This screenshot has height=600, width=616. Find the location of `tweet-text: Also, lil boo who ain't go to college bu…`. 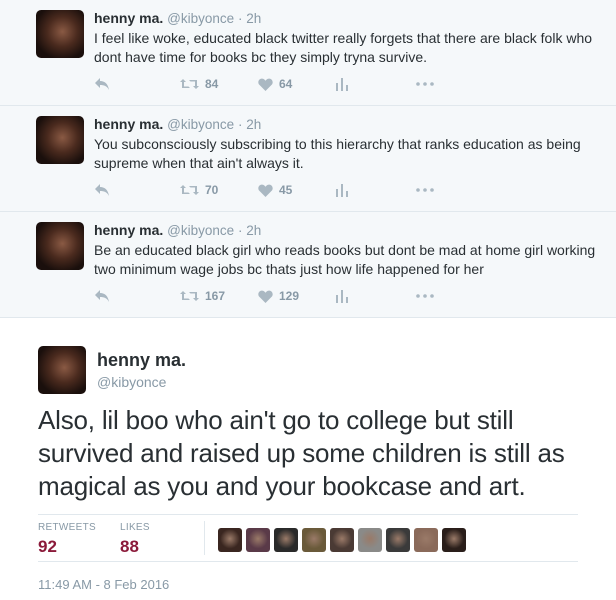

tweet-text: Also, lil boo who ain't go to college bu… is located at coordinates (301, 453).